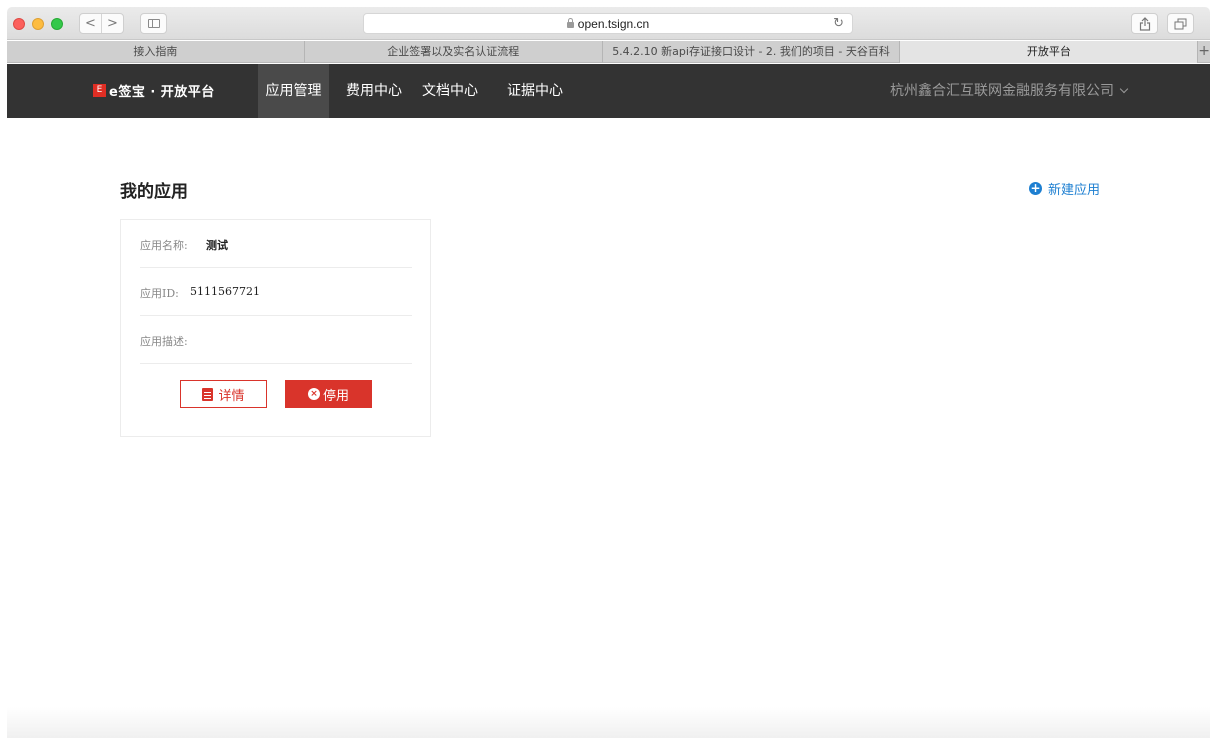 This screenshot has height=738, width=1210. Describe the element at coordinates (164, 245) in the screenshot. I see `app-name-label: 应用名称:` at that location.